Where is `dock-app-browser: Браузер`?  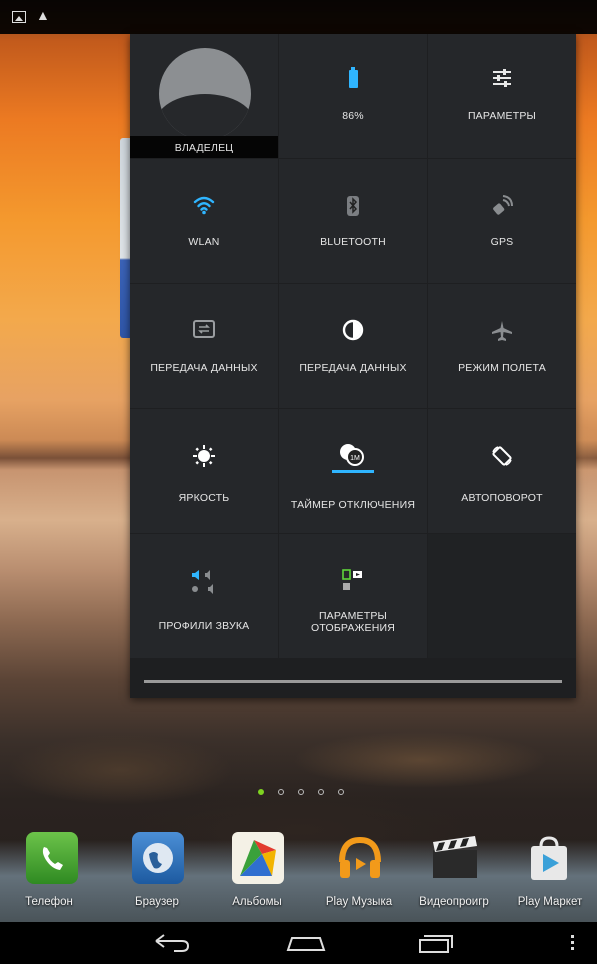
dock-app-browser: Браузер is located at coordinates (157, 874).